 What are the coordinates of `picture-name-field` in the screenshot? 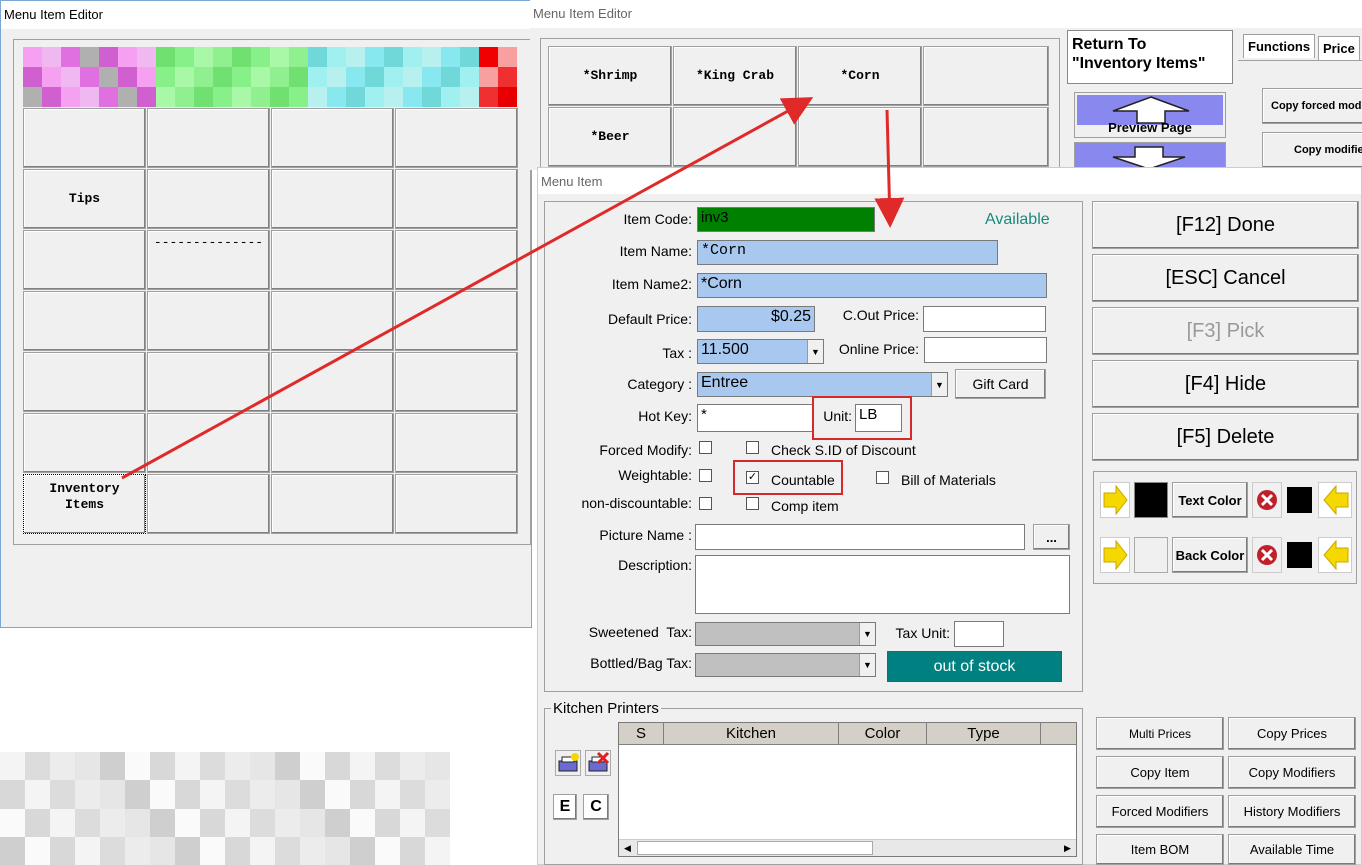 It's located at (860, 537).